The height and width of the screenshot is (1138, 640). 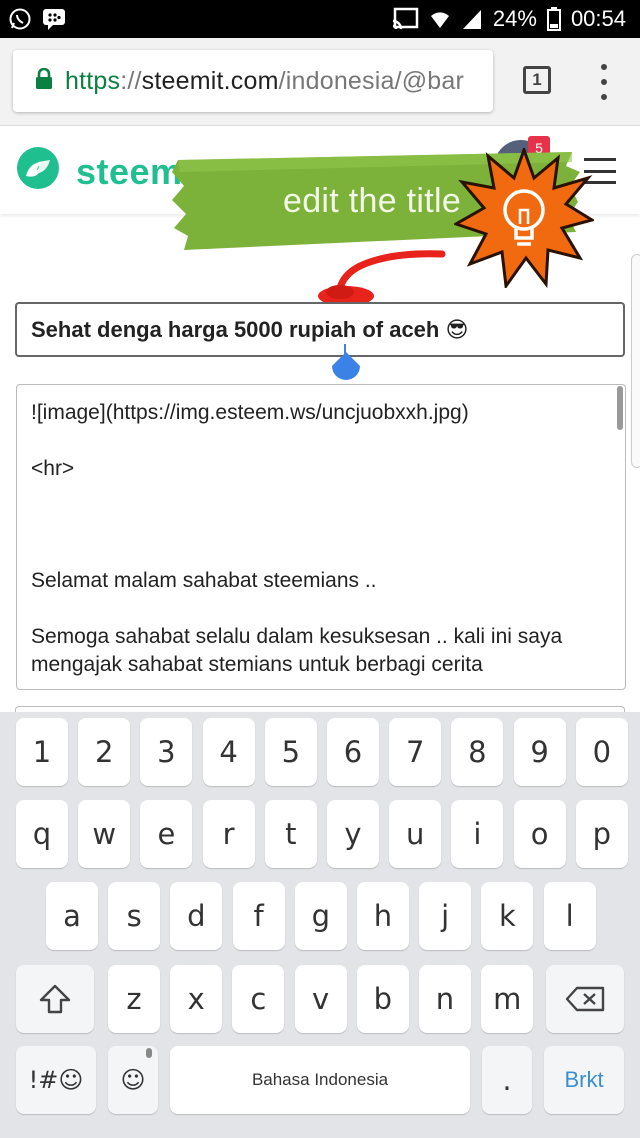 What do you see at coordinates (507, 916) in the screenshot?
I see `key-k: k` at bounding box center [507, 916].